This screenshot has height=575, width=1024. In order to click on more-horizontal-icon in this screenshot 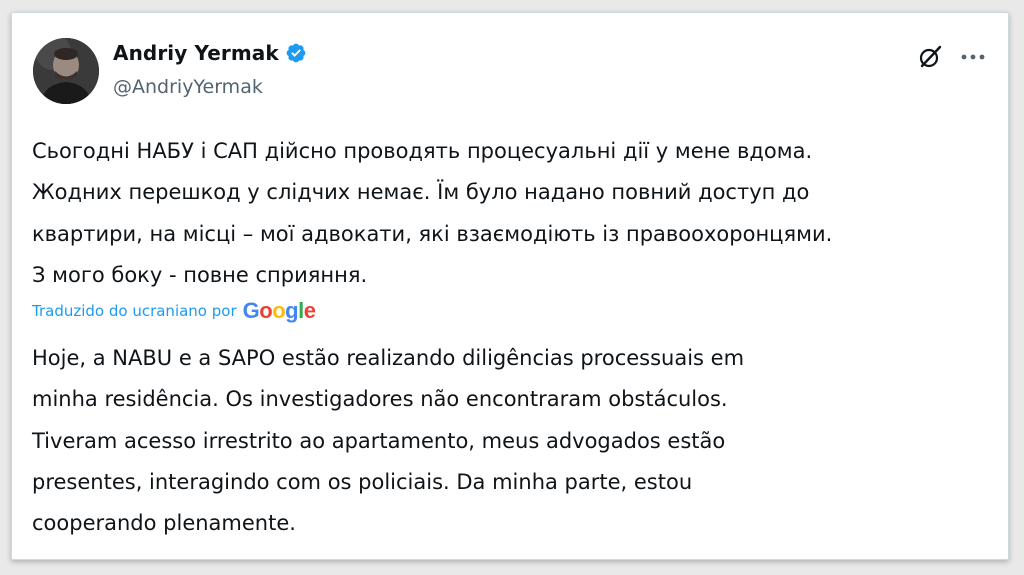, I will do `click(973, 57)`.